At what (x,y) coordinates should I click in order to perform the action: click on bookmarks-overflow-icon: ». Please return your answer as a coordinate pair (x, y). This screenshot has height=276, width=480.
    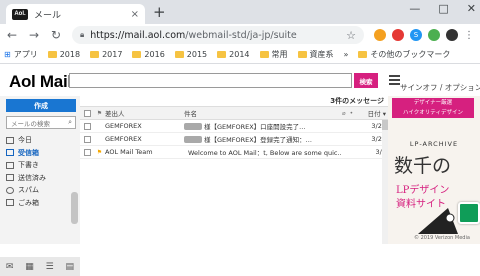
    Looking at the image, I should click on (346, 54).